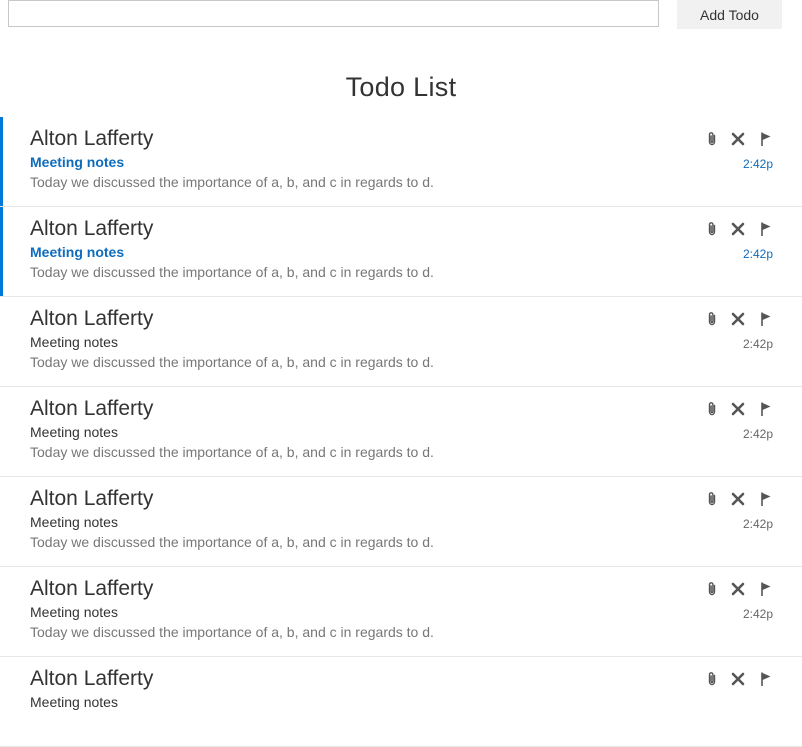 This screenshot has height=747, width=802. I want to click on todo-input, so click(333, 13).